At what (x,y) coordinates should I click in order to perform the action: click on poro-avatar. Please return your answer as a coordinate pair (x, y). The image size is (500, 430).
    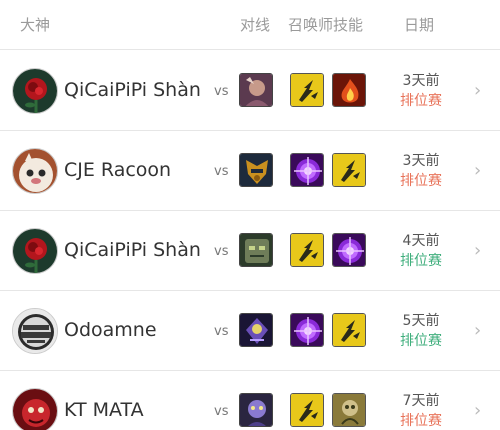
    Looking at the image, I should click on (35, 171).